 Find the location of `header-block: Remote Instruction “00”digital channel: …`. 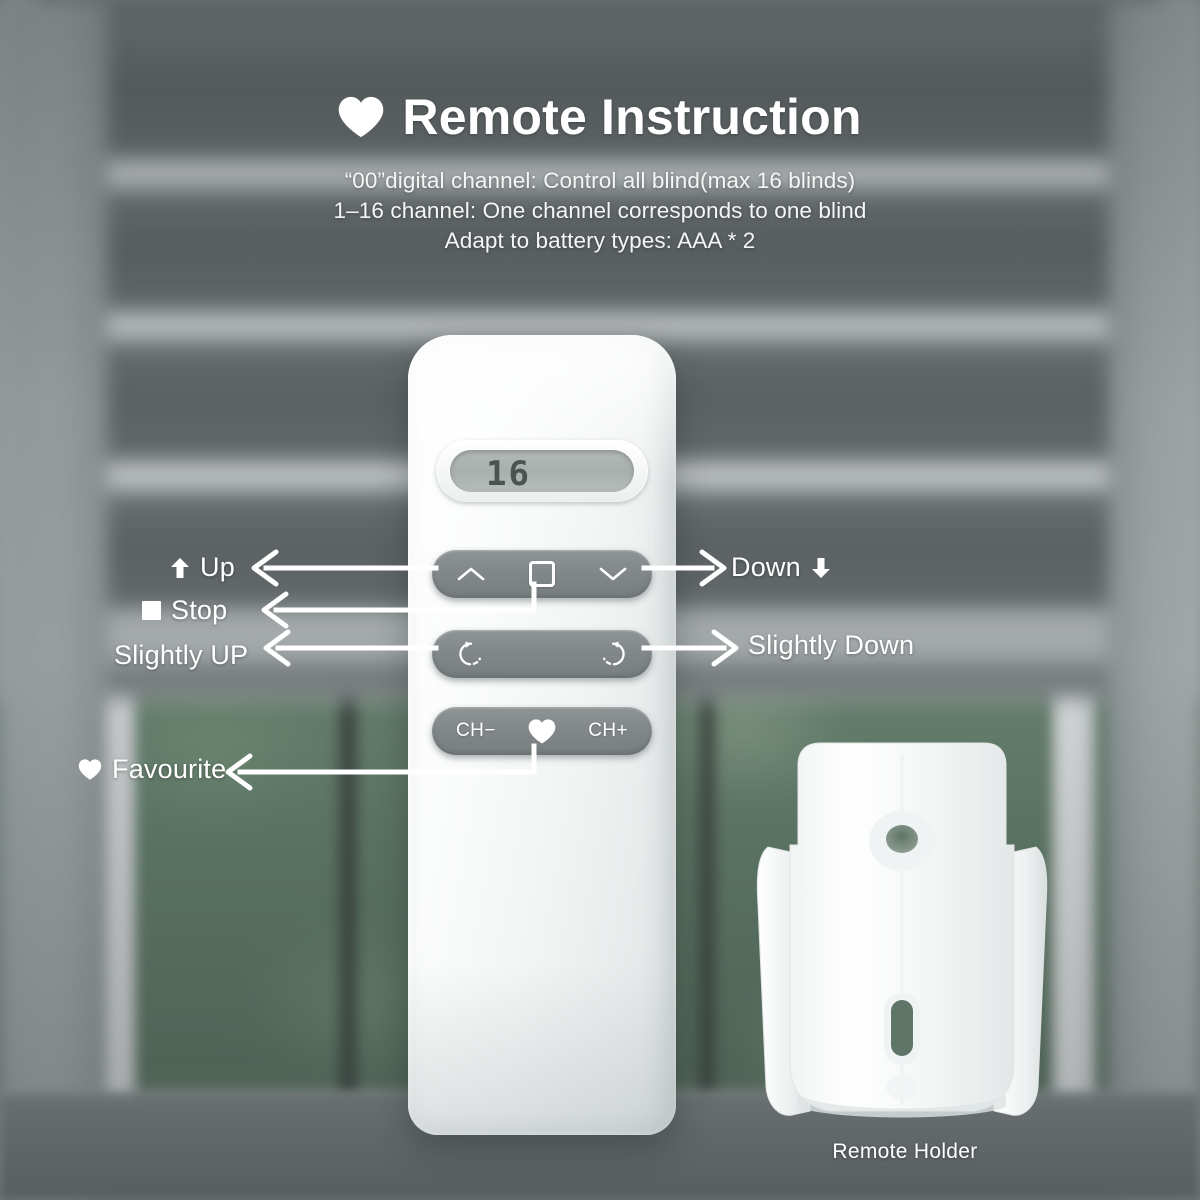

header-block: Remote Instruction “00”digital channel: … is located at coordinates (600, 174).